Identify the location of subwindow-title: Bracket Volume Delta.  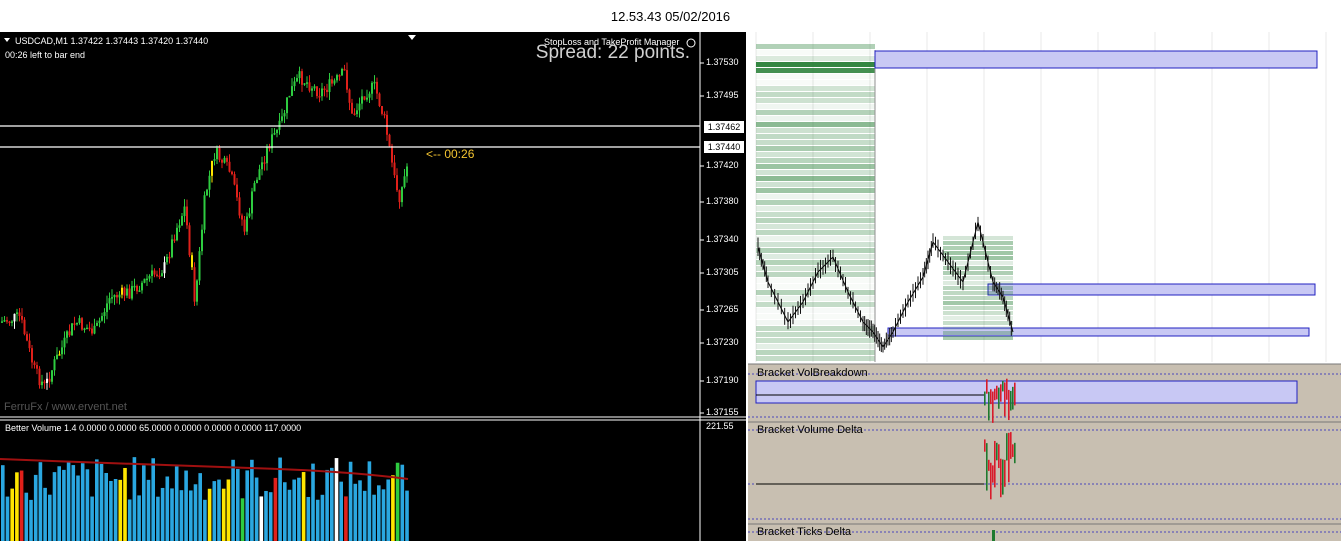
(810, 430).